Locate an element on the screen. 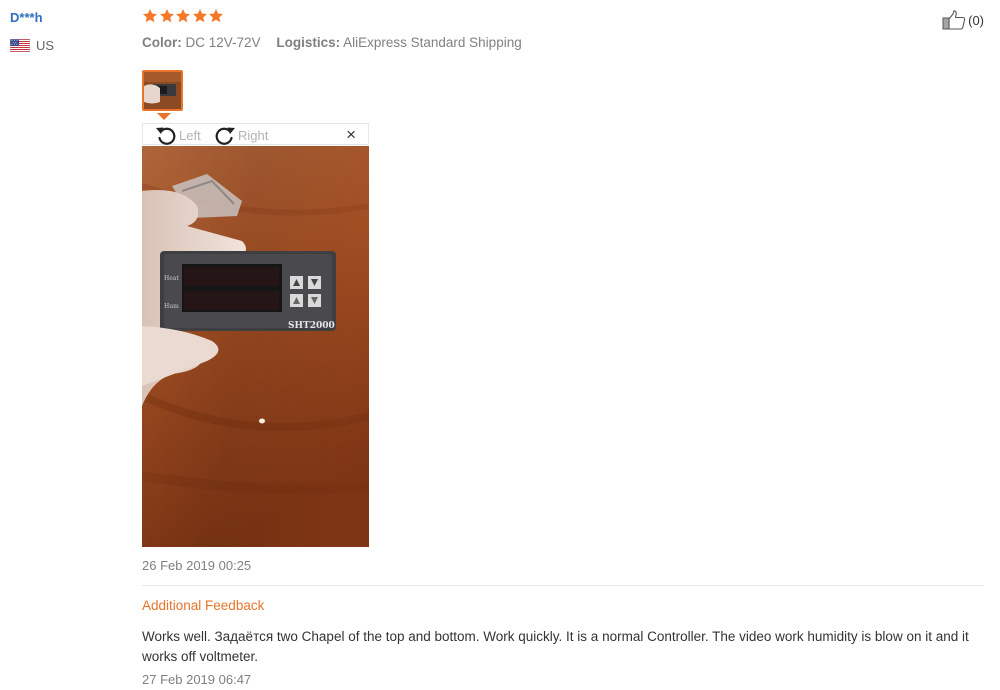  reviewer-name: D***h is located at coordinates (26, 17).